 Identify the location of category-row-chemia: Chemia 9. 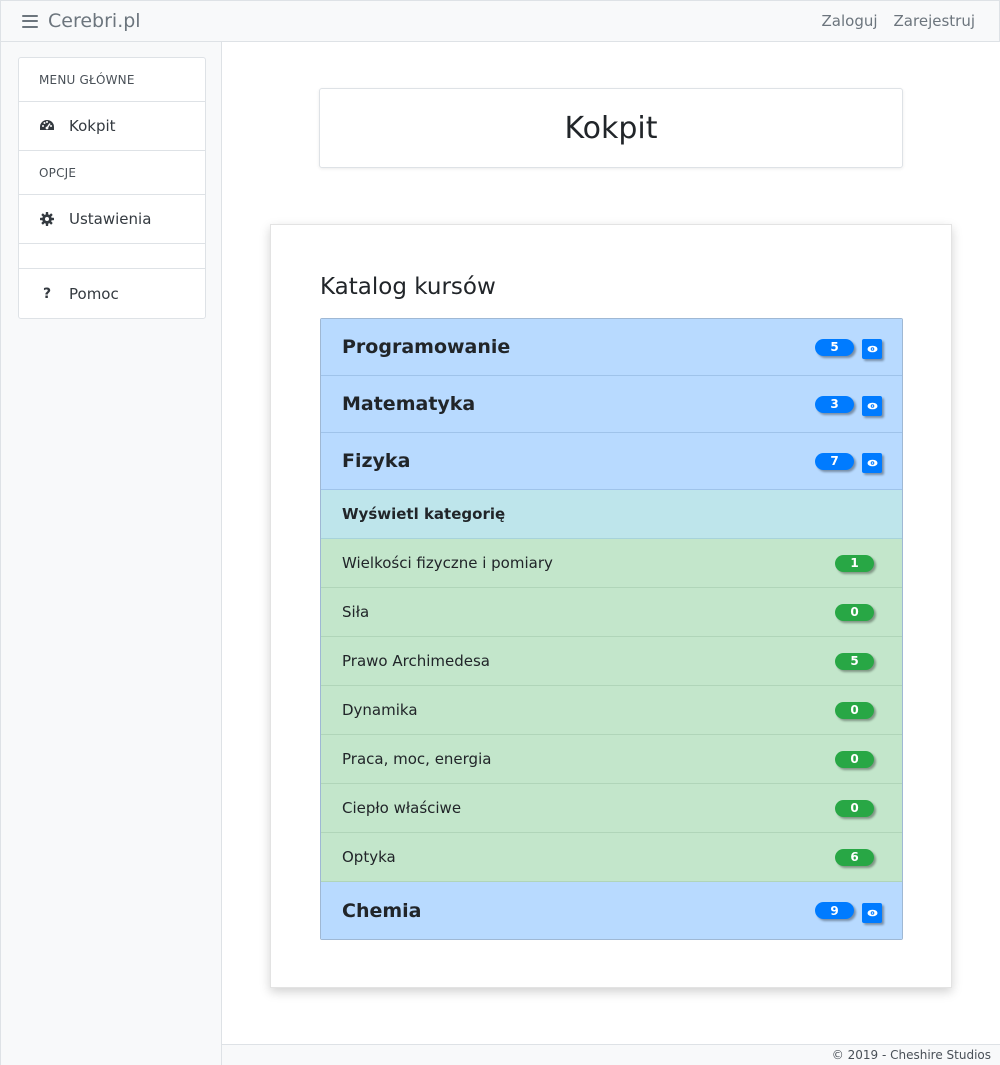
(611, 910).